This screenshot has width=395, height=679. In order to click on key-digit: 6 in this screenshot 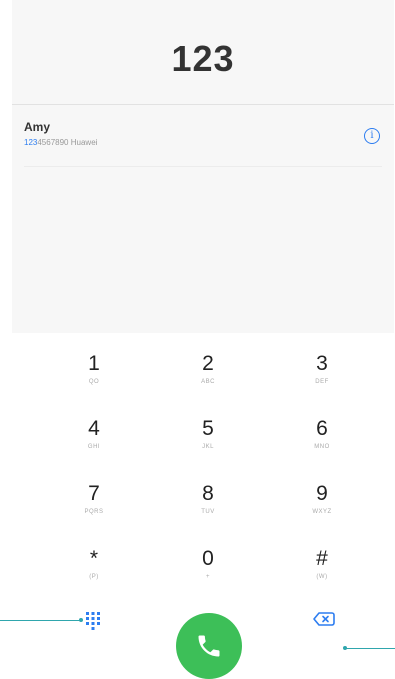, I will do `click(322, 428)`.